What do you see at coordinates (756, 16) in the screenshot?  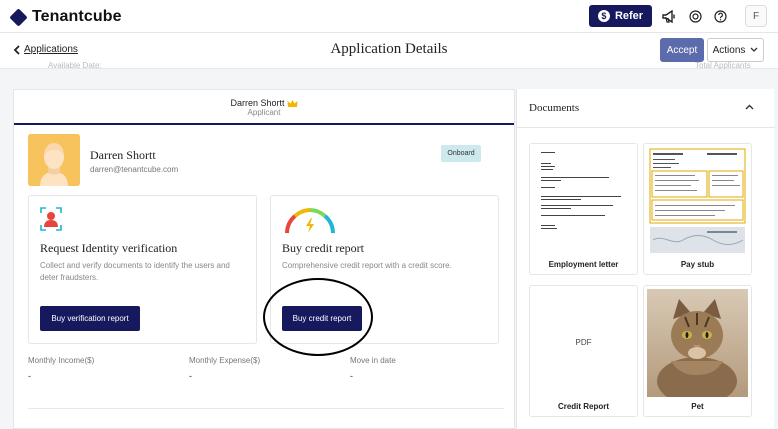 I see `user-avatar: F` at bounding box center [756, 16].